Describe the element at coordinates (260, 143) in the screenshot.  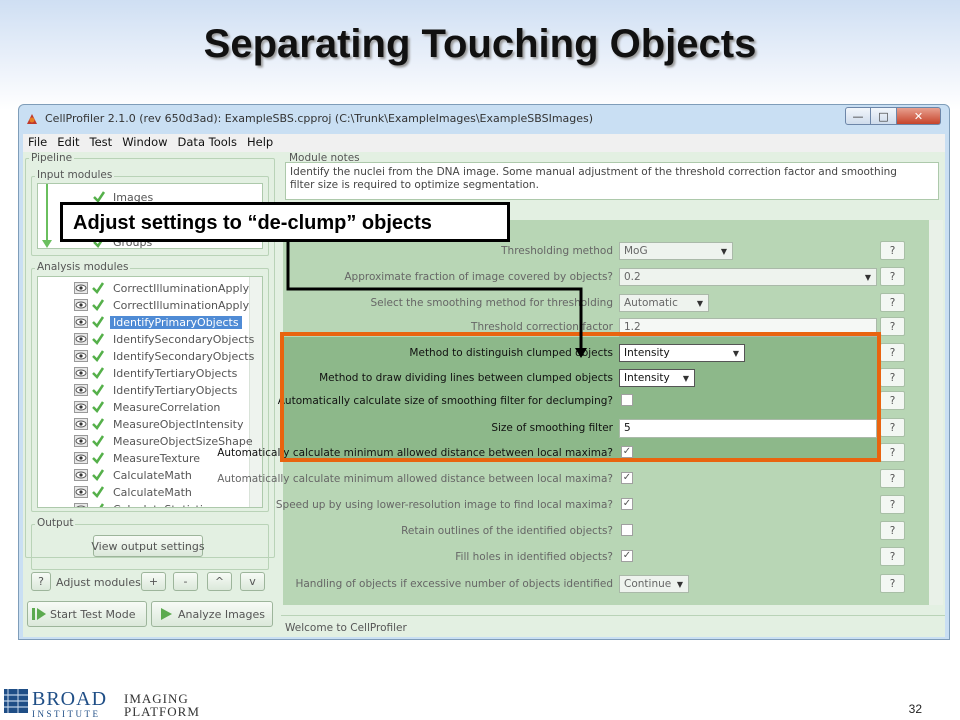
I see `menu-help: Help` at that location.